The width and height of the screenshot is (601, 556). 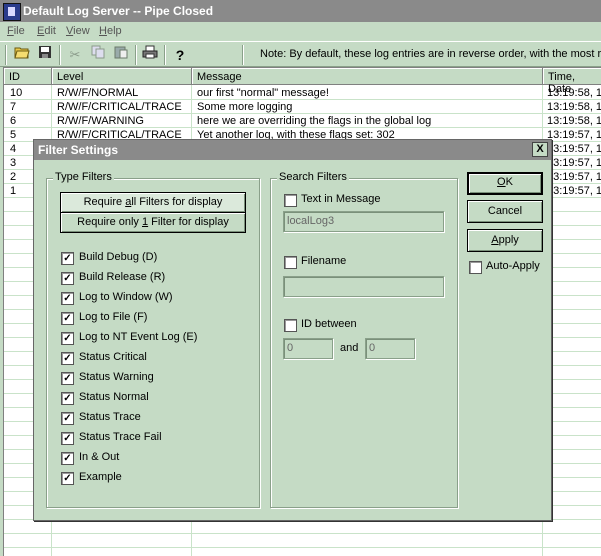 What do you see at coordinates (67, 358) in the screenshot?
I see `checkbox-status-critical: ✓` at bounding box center [67, 358].